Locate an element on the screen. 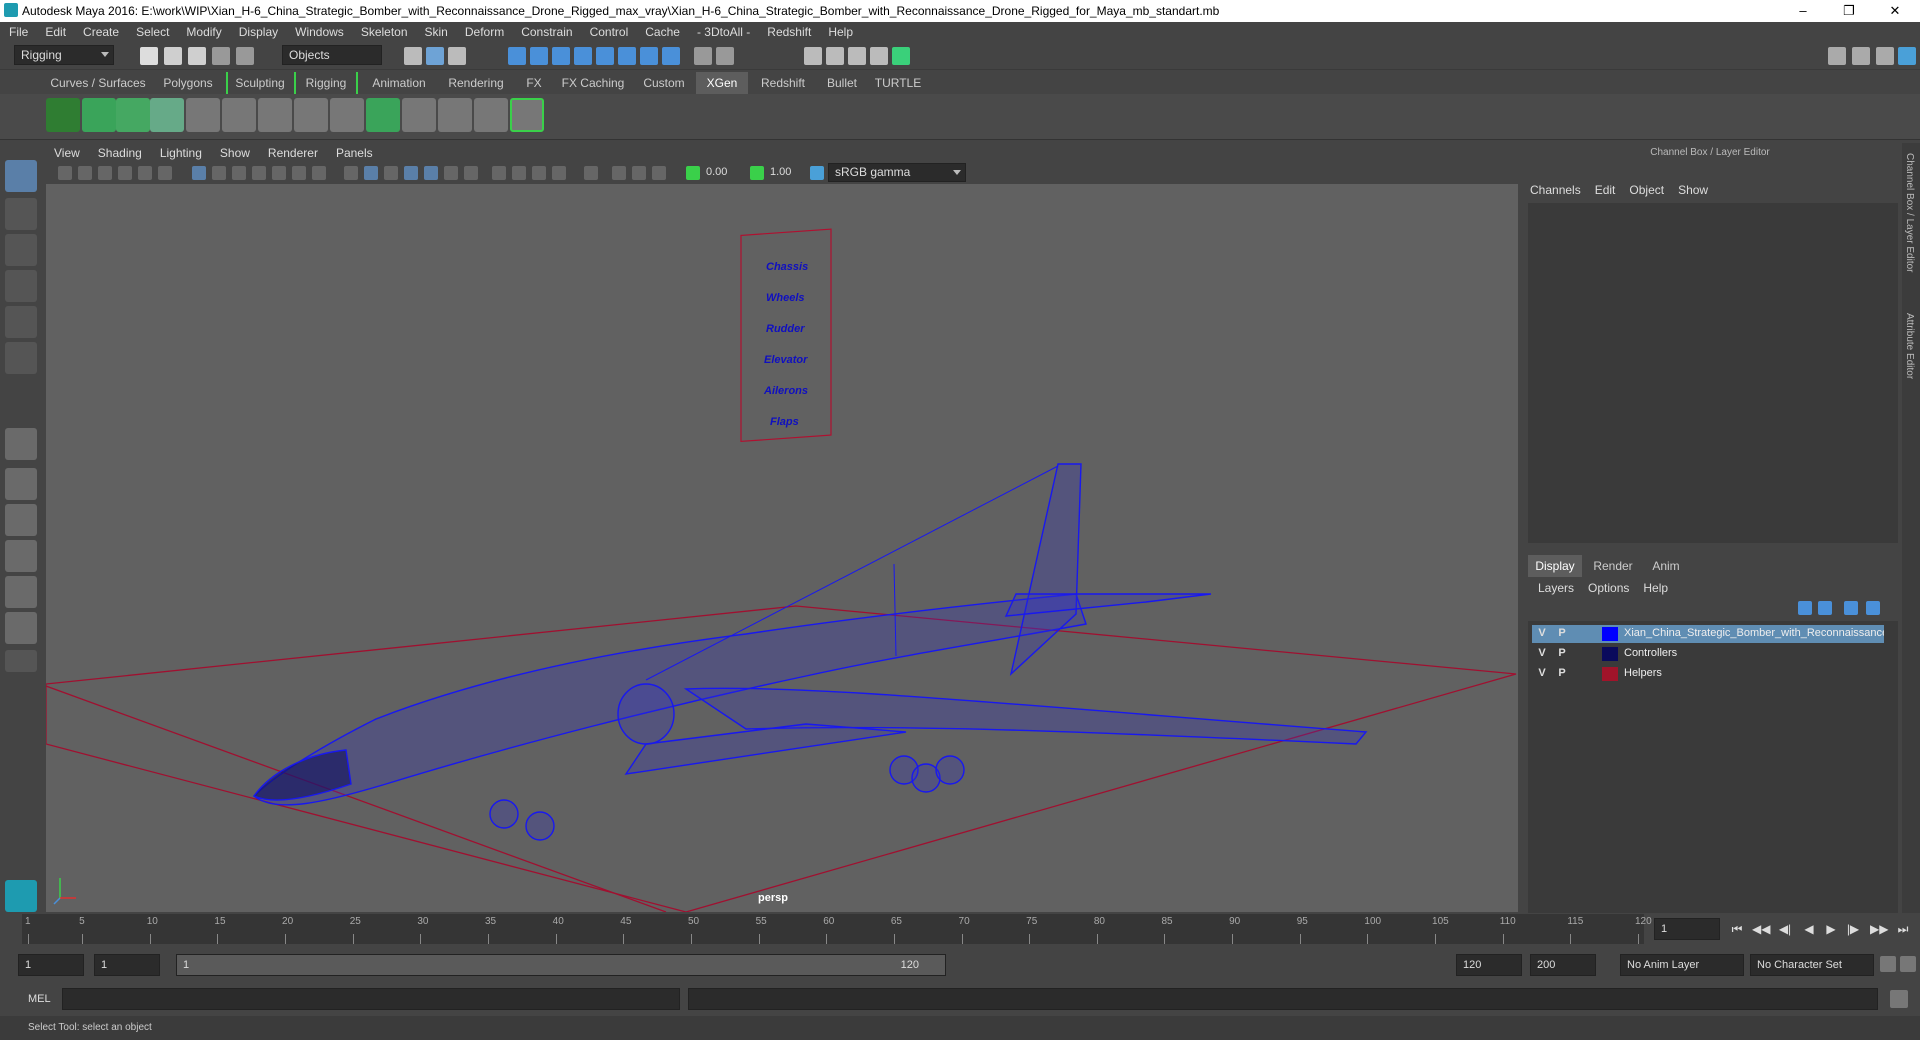 This screenshot has width=1920, height=1040. xgen-bend-icon is located at coordinates (347, 115).